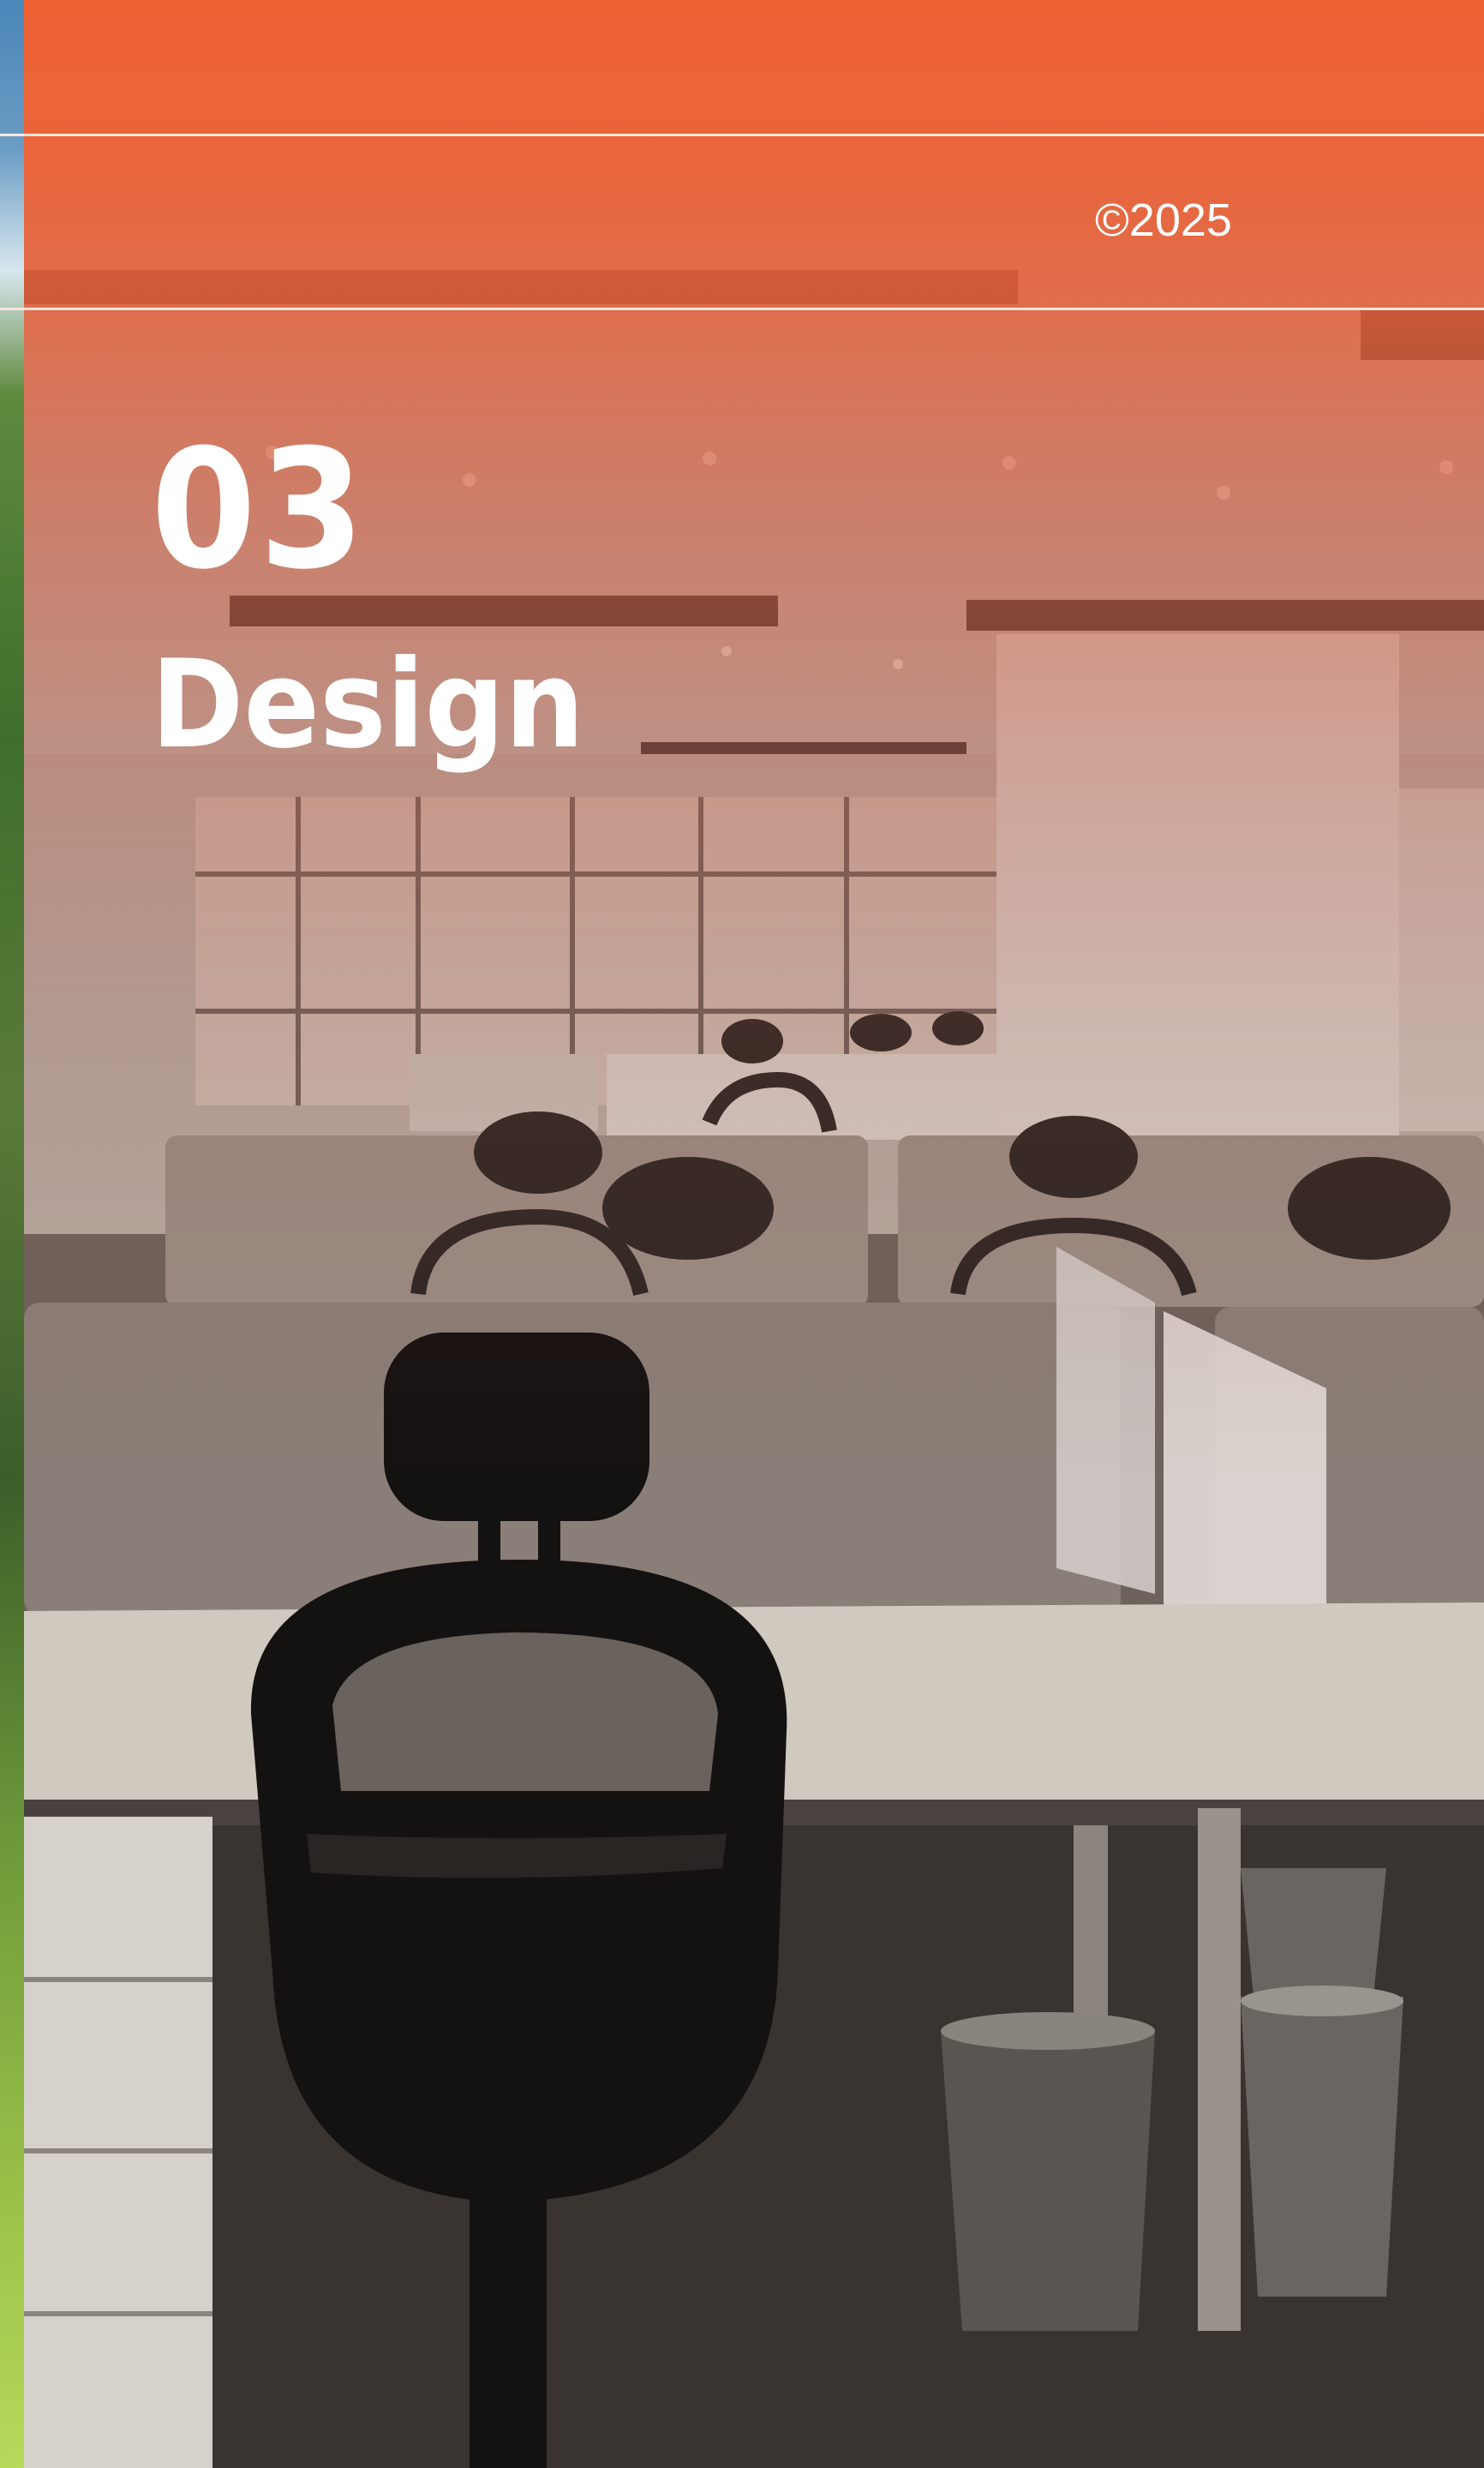 The image size is (1484, 2468). Describe the element at coordinates (259, 510) in the screenshot. I see `section-number: 03` at that location.